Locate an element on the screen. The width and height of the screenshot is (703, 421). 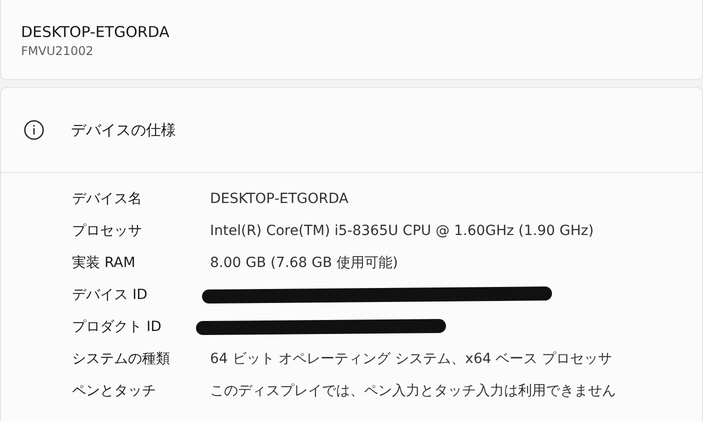
spec-value: Intel(R) Core(TM) i5-8365U CPU @ 1.60GHz (1.90 GHz) is located at coordinates (402, 231).